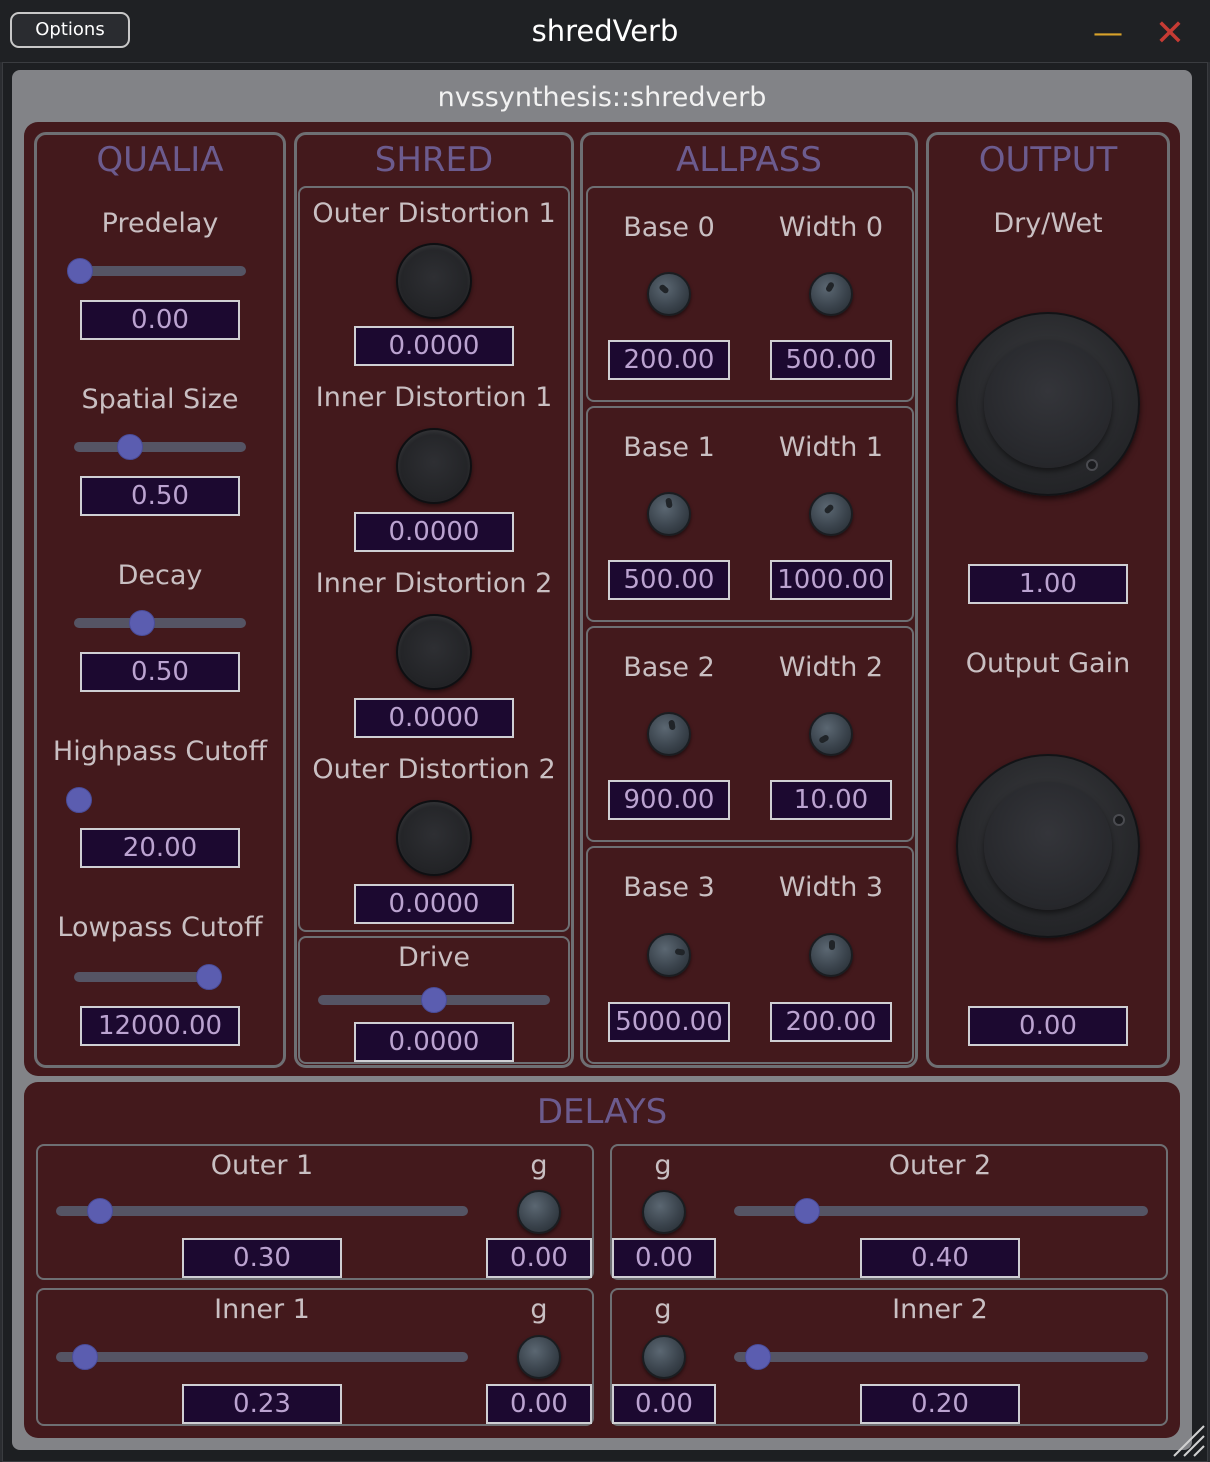  Describe the element at coordinates (70, 30) in the screenshot. I see `options-button: Options` at that location.